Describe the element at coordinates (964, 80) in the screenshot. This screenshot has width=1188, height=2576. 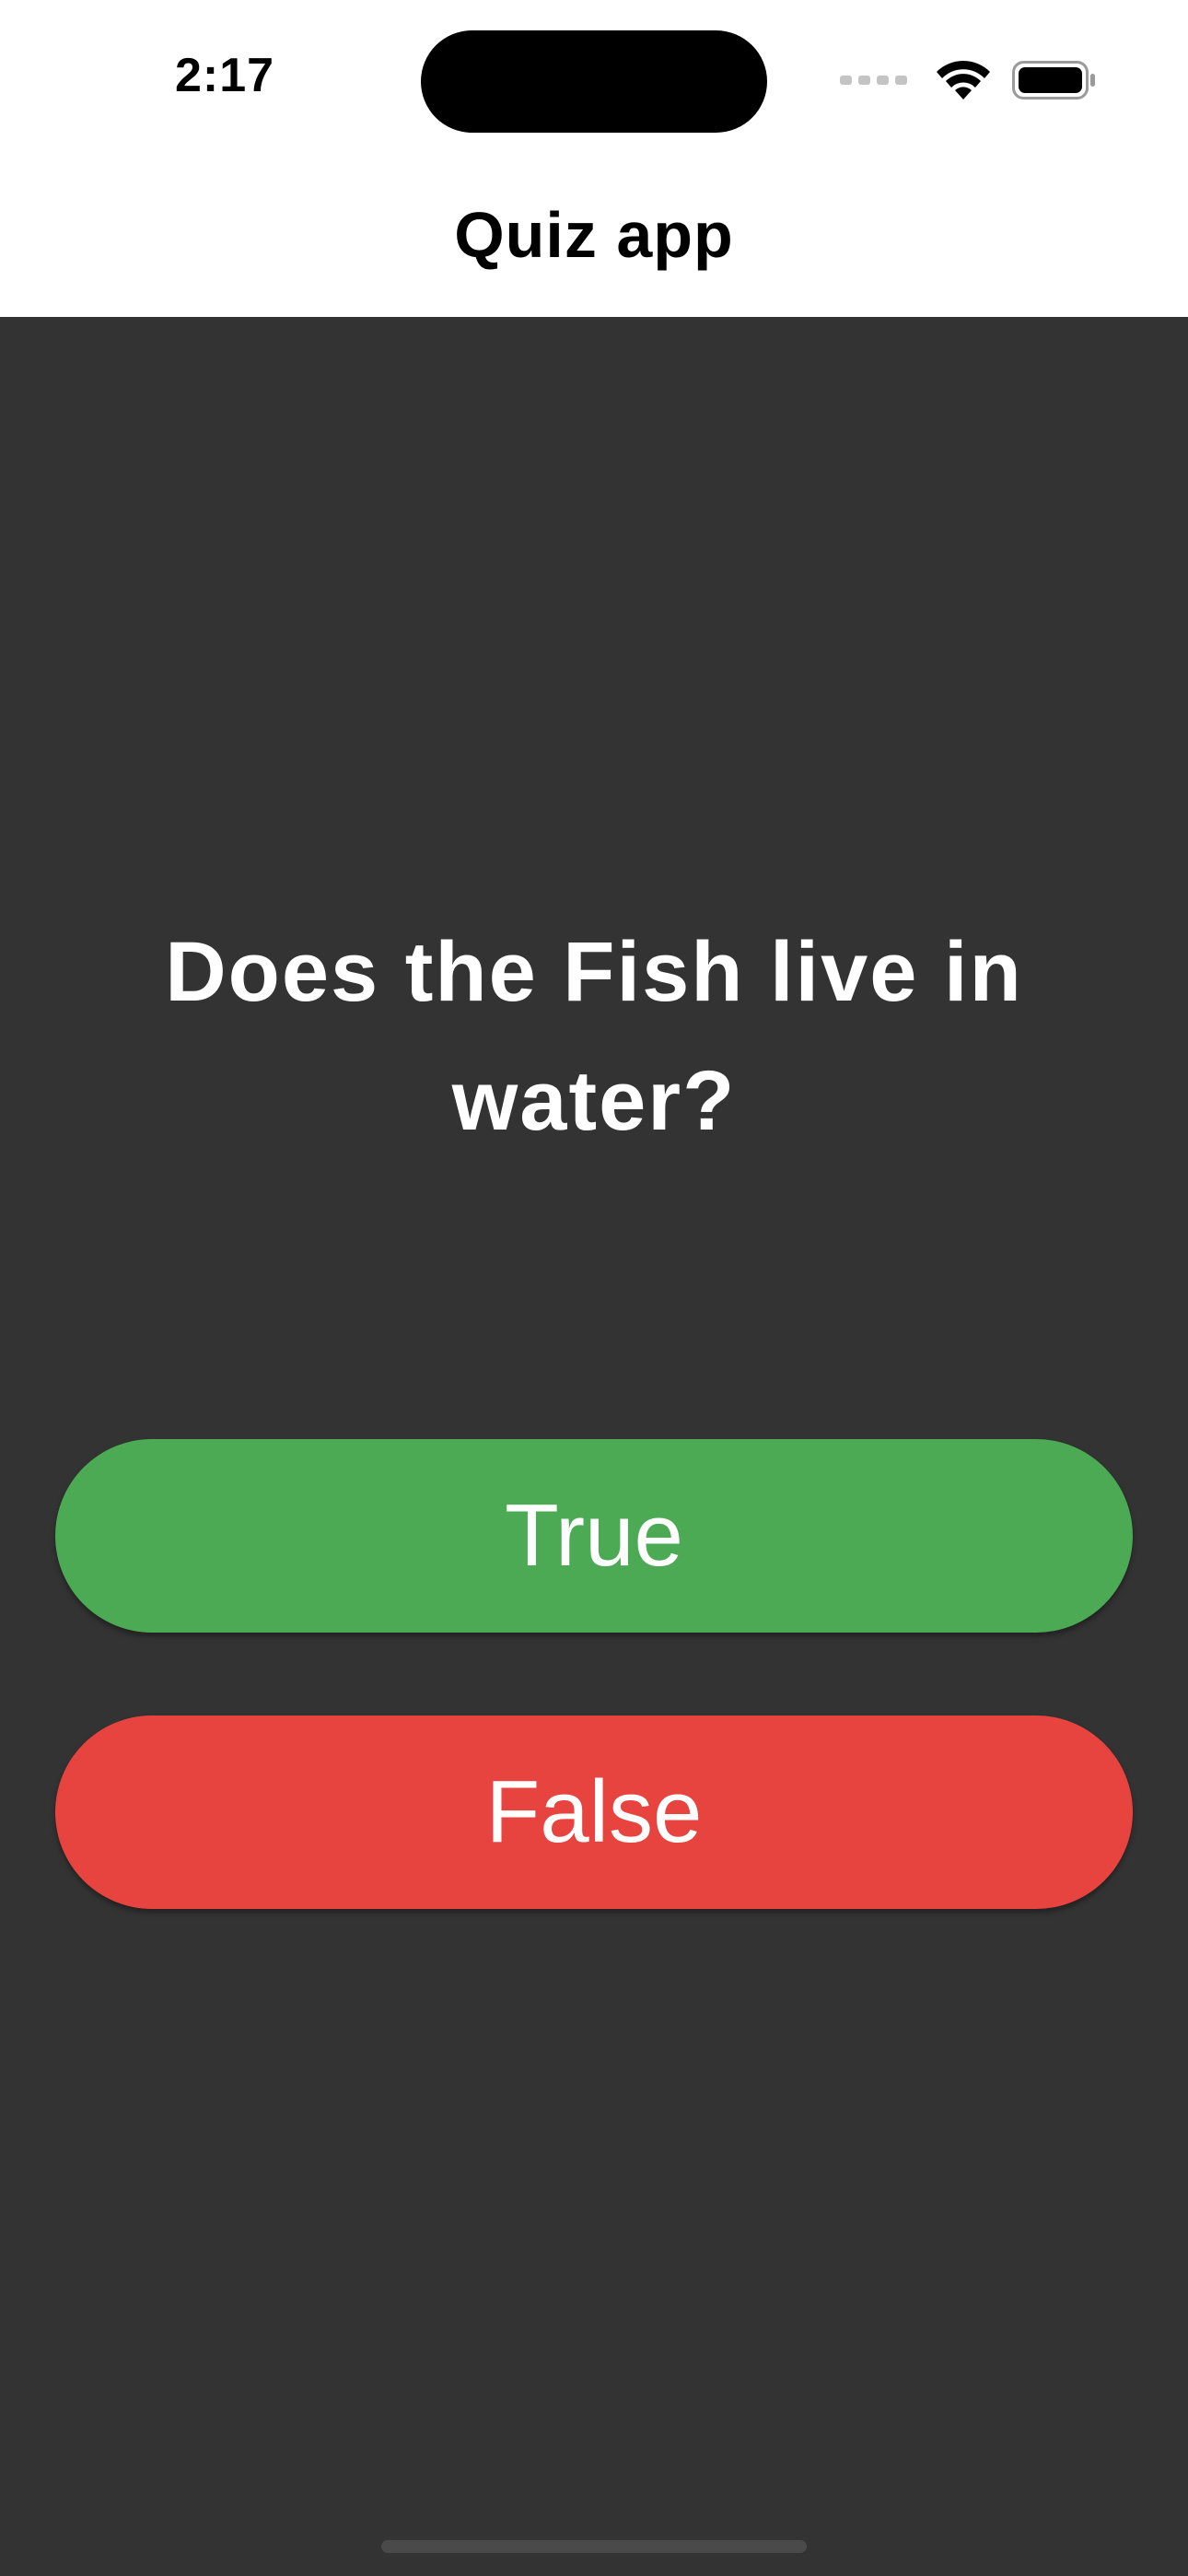
I see `wifi-icon` at that location.